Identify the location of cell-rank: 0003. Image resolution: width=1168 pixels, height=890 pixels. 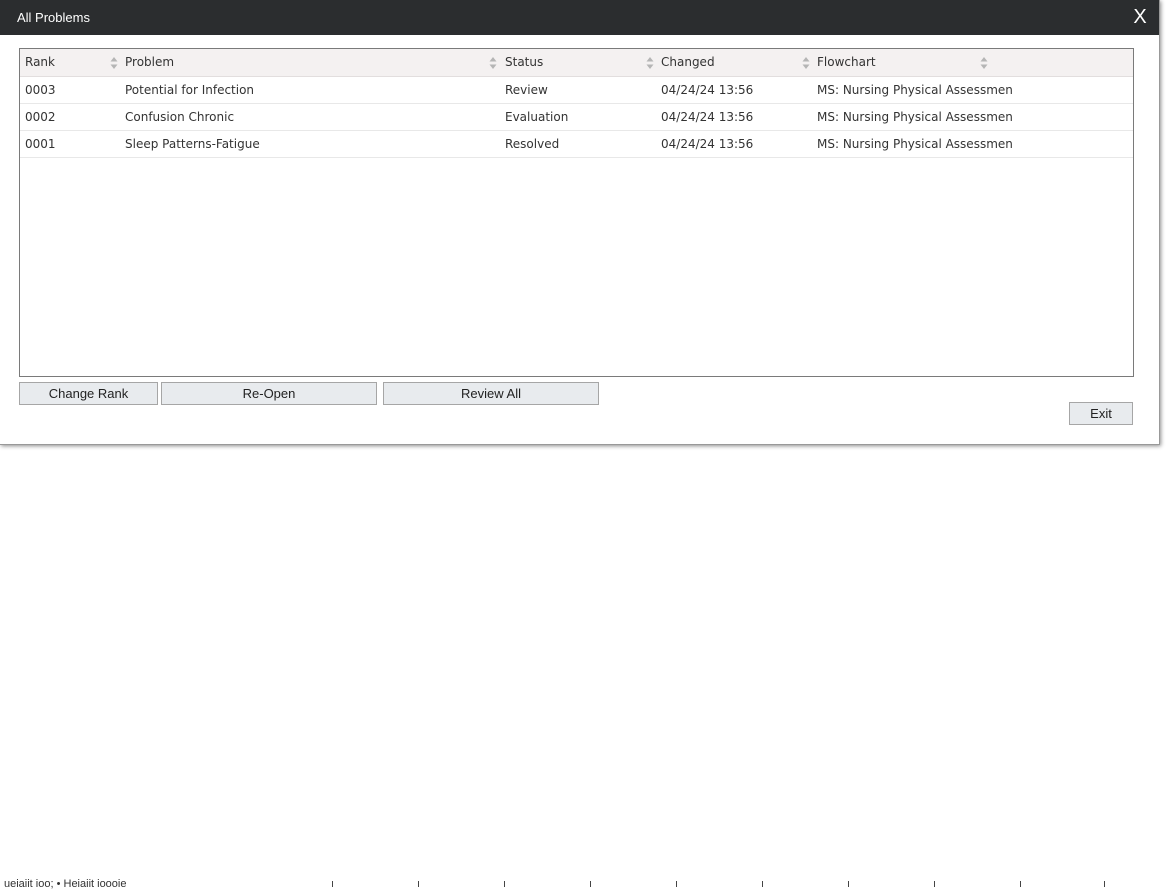
(40, 90).